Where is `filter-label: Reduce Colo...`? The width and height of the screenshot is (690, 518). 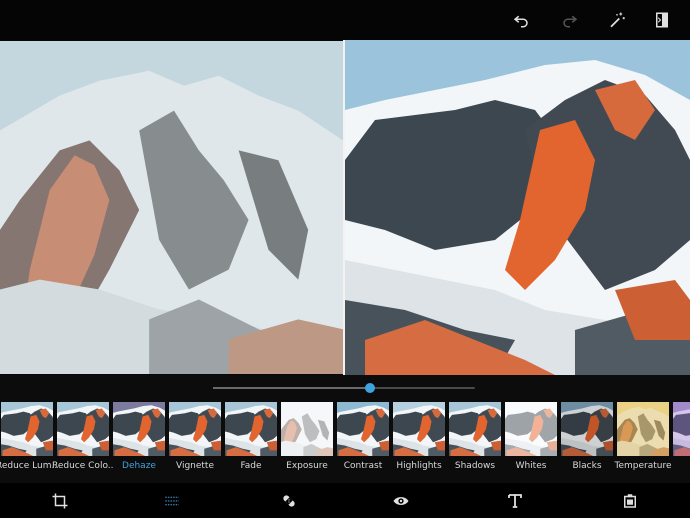
filter-label: Reduce Colo... is located at coordinates (83, 466).